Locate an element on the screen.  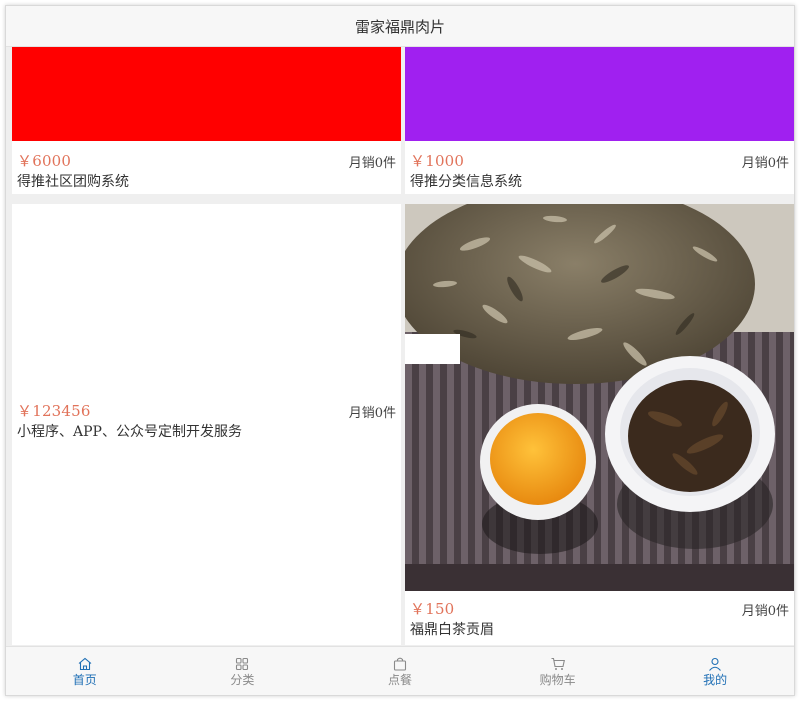
tab-label: 我的 is located at coordinates (715, 679).